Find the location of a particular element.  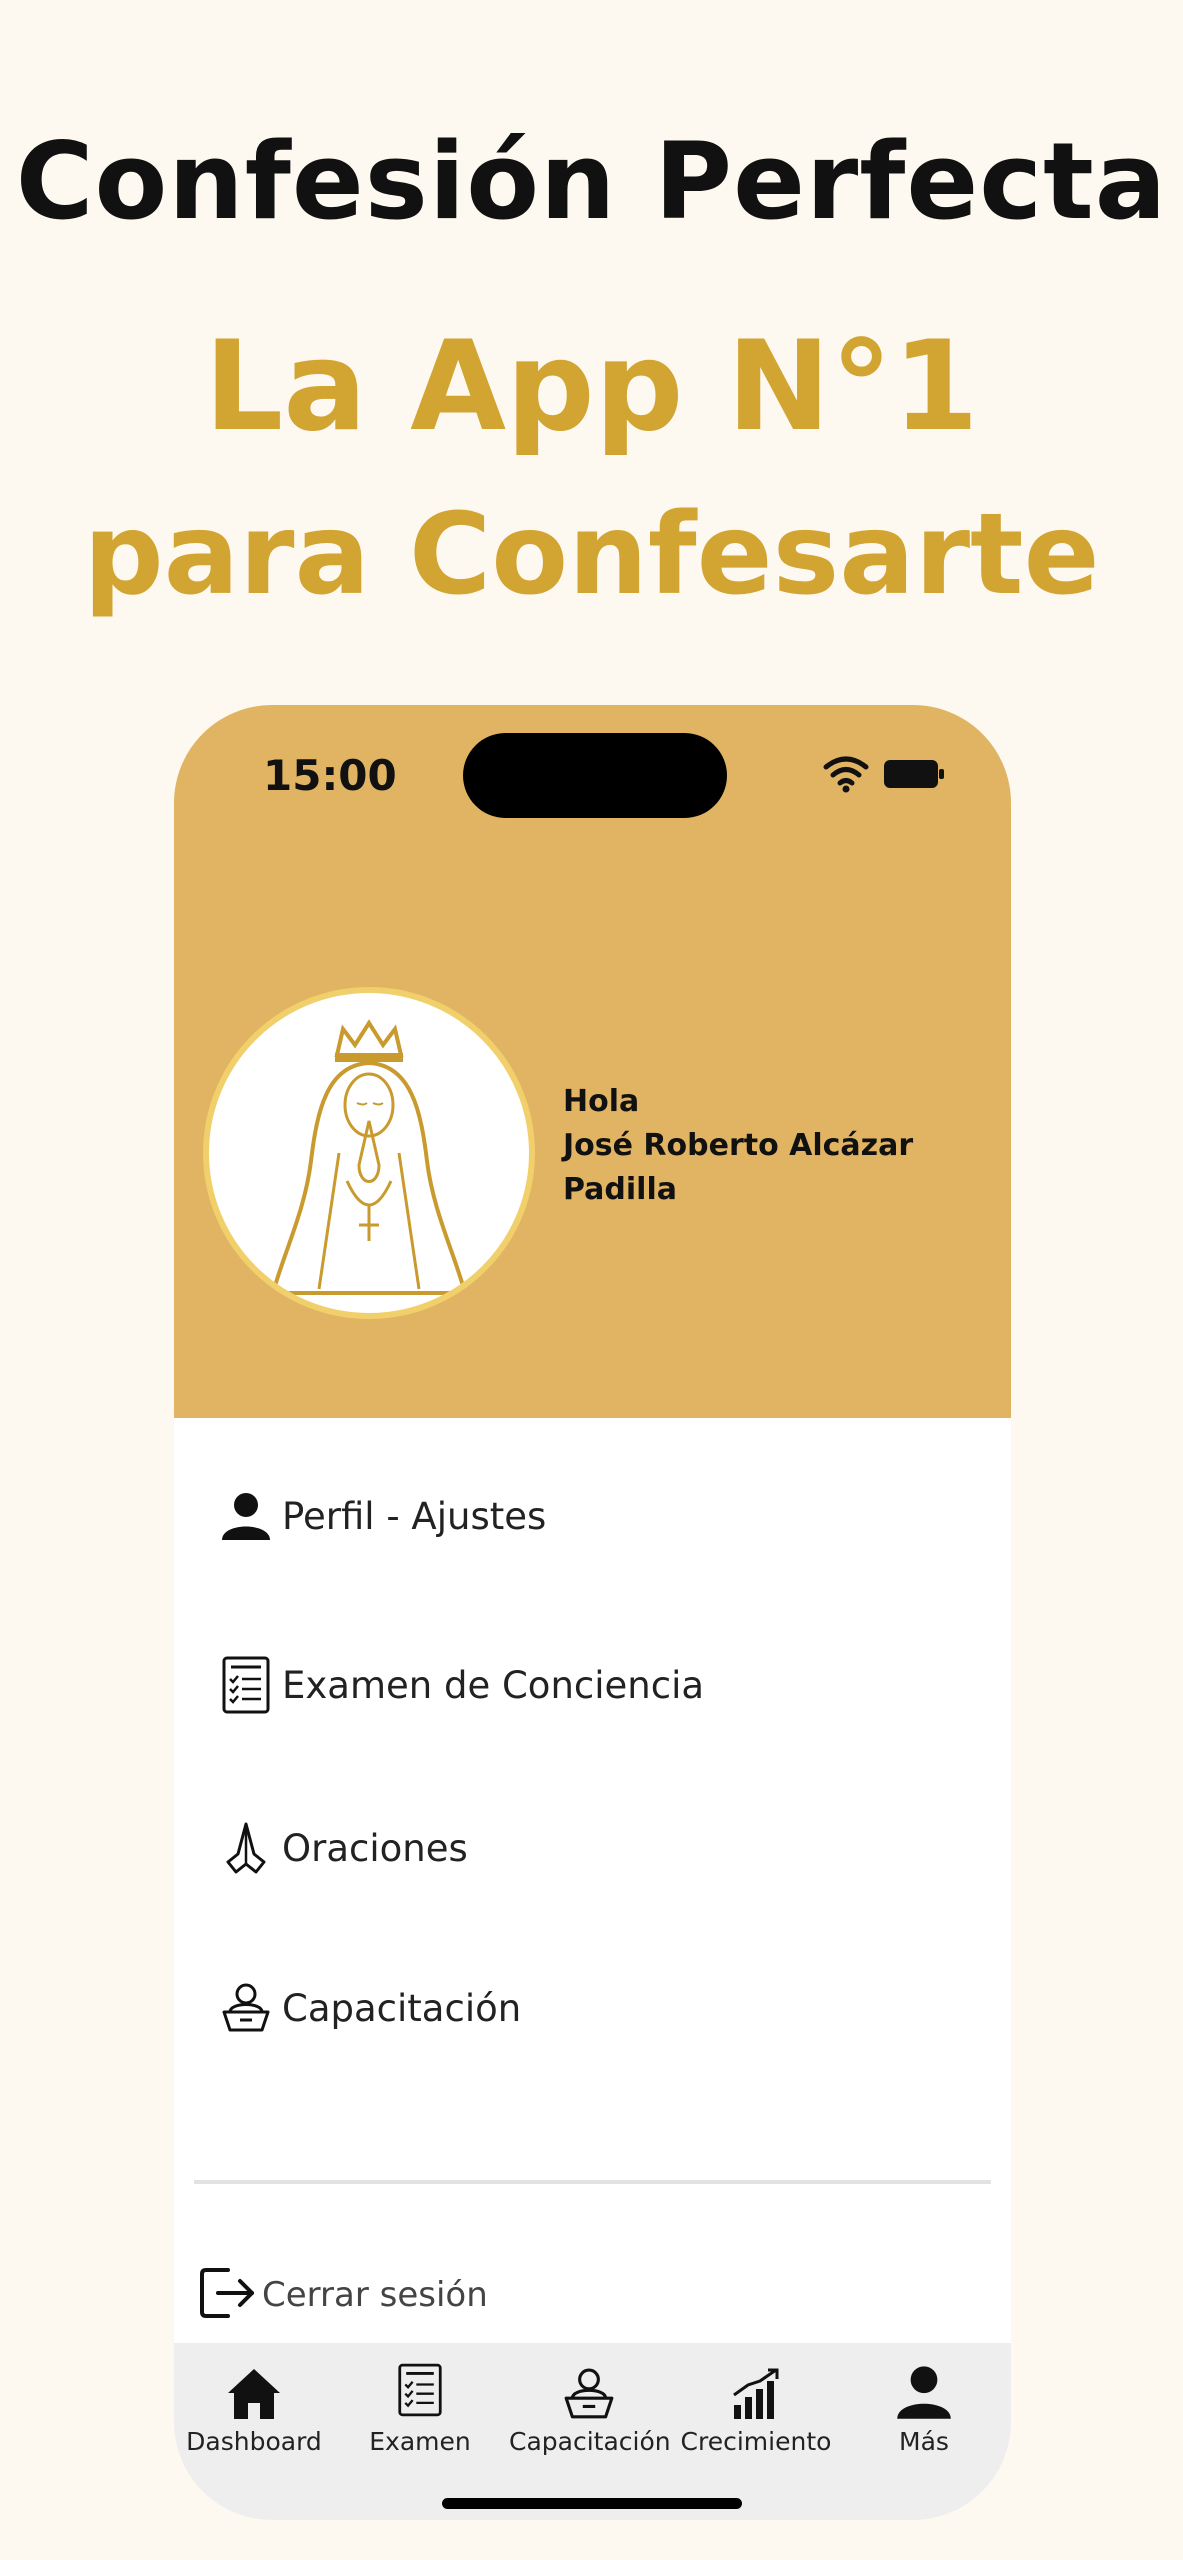

tab-growth: Crecimiento is located at coordinates (756, 2399).